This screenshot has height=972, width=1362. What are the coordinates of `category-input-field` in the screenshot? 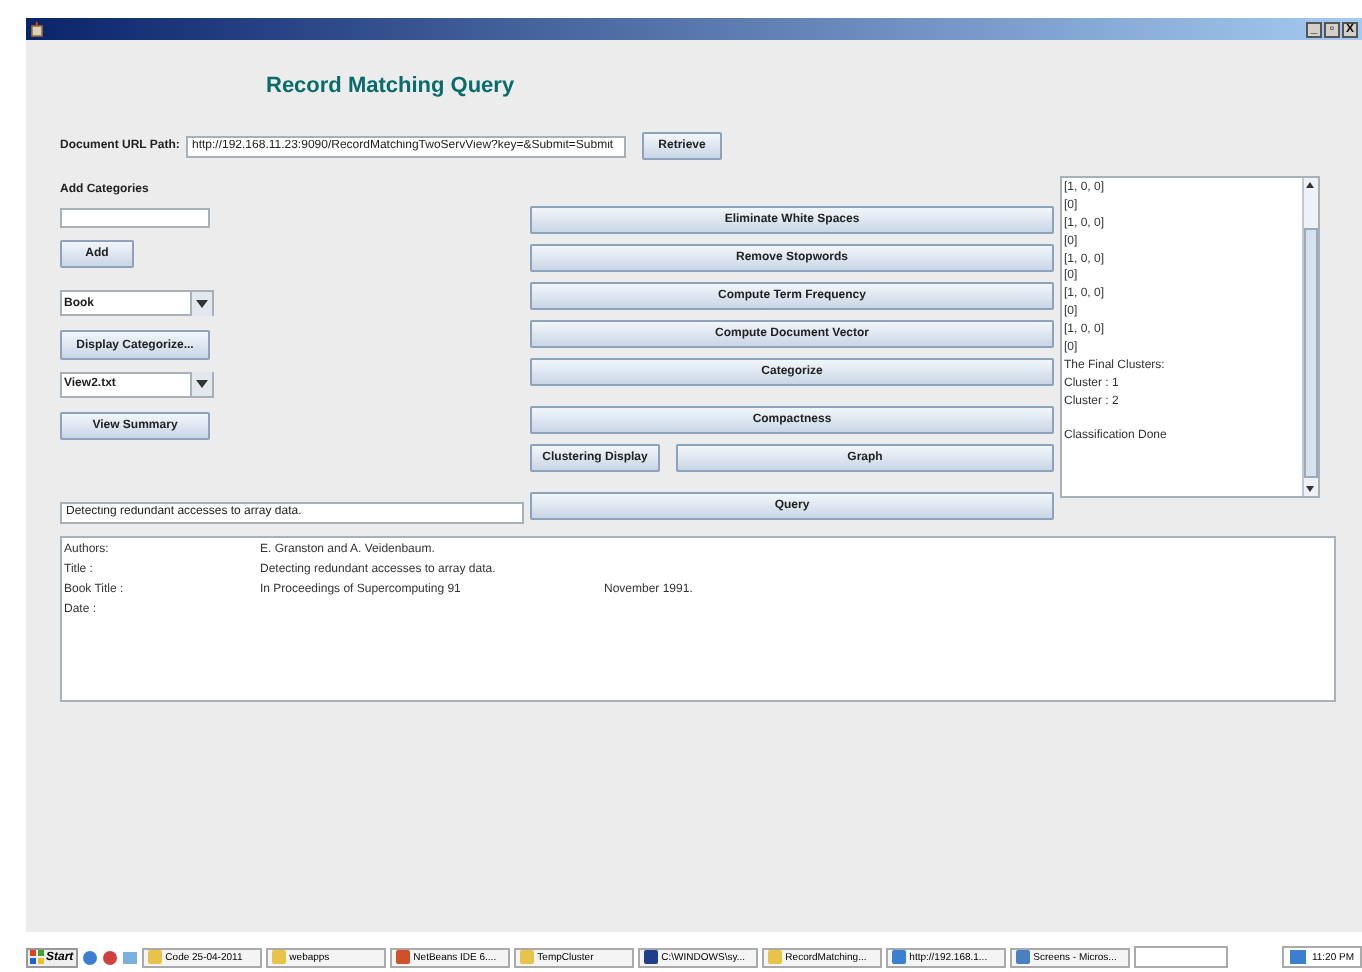 It's located at (135, 218).